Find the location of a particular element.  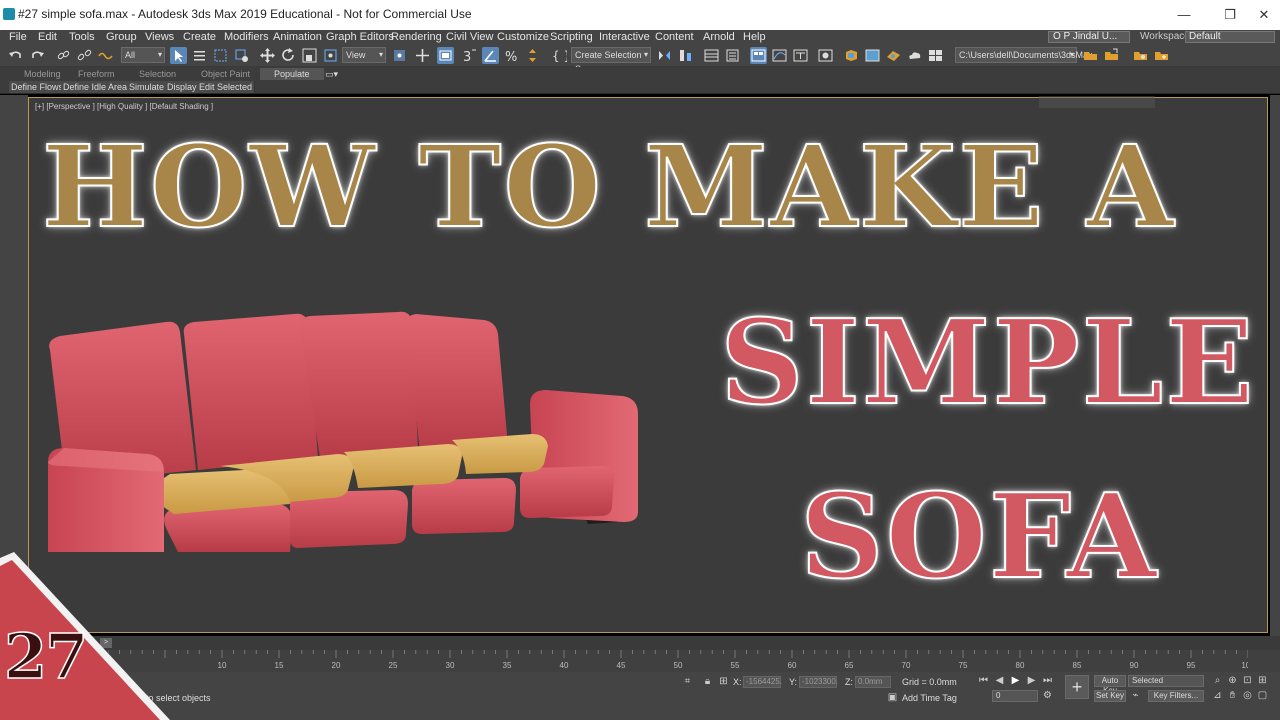

play-icon: ▶︎ is located at coordinates (1015, 680).